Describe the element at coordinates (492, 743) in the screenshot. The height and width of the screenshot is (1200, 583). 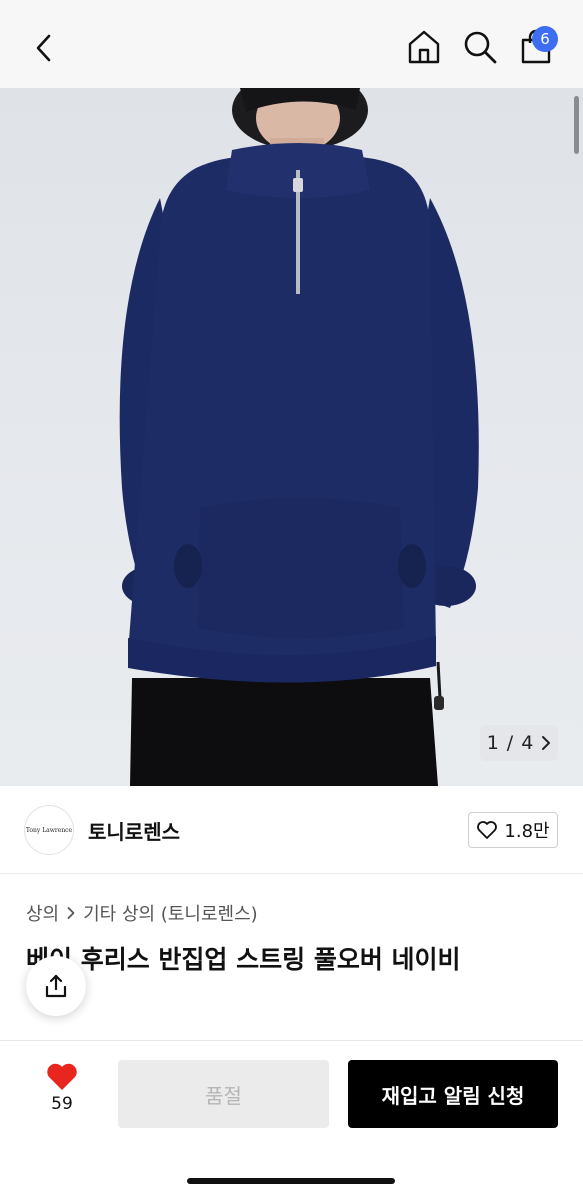
I see `pager-current: 1` at that location.